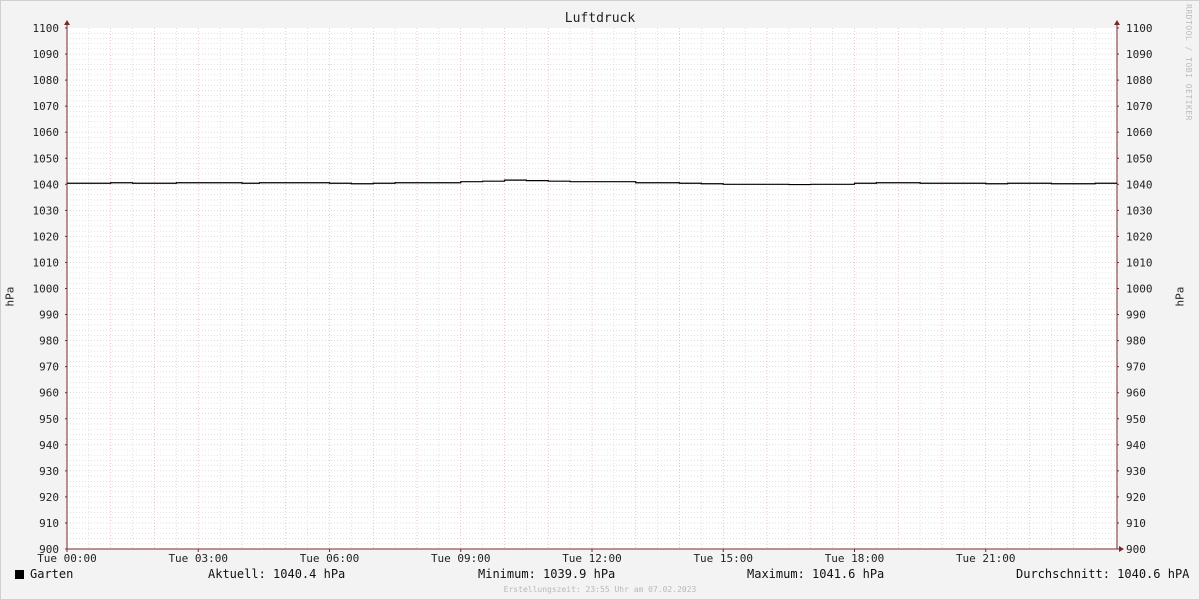 This screenshot has width=1200, height=600. I want to click on y-tick-label-left: 980, so click(49, 341).